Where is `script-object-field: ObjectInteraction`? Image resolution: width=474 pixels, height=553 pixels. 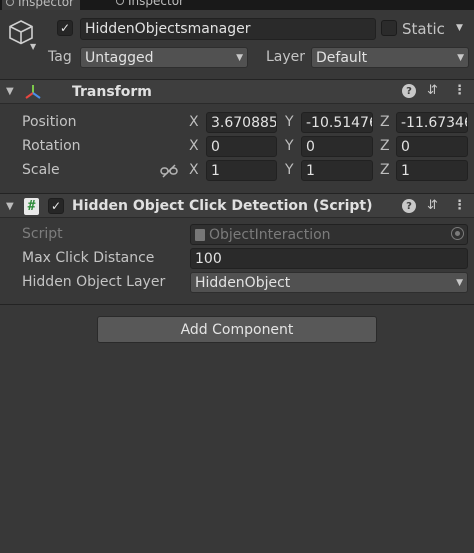
script-object-field: ObjectInteraction is located at coordinates (329, 234).